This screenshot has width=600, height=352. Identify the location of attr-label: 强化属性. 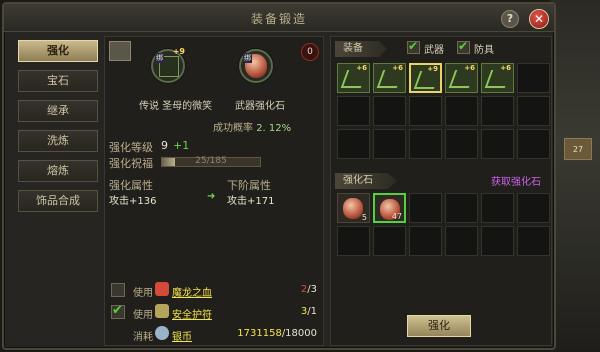
(131, 185).